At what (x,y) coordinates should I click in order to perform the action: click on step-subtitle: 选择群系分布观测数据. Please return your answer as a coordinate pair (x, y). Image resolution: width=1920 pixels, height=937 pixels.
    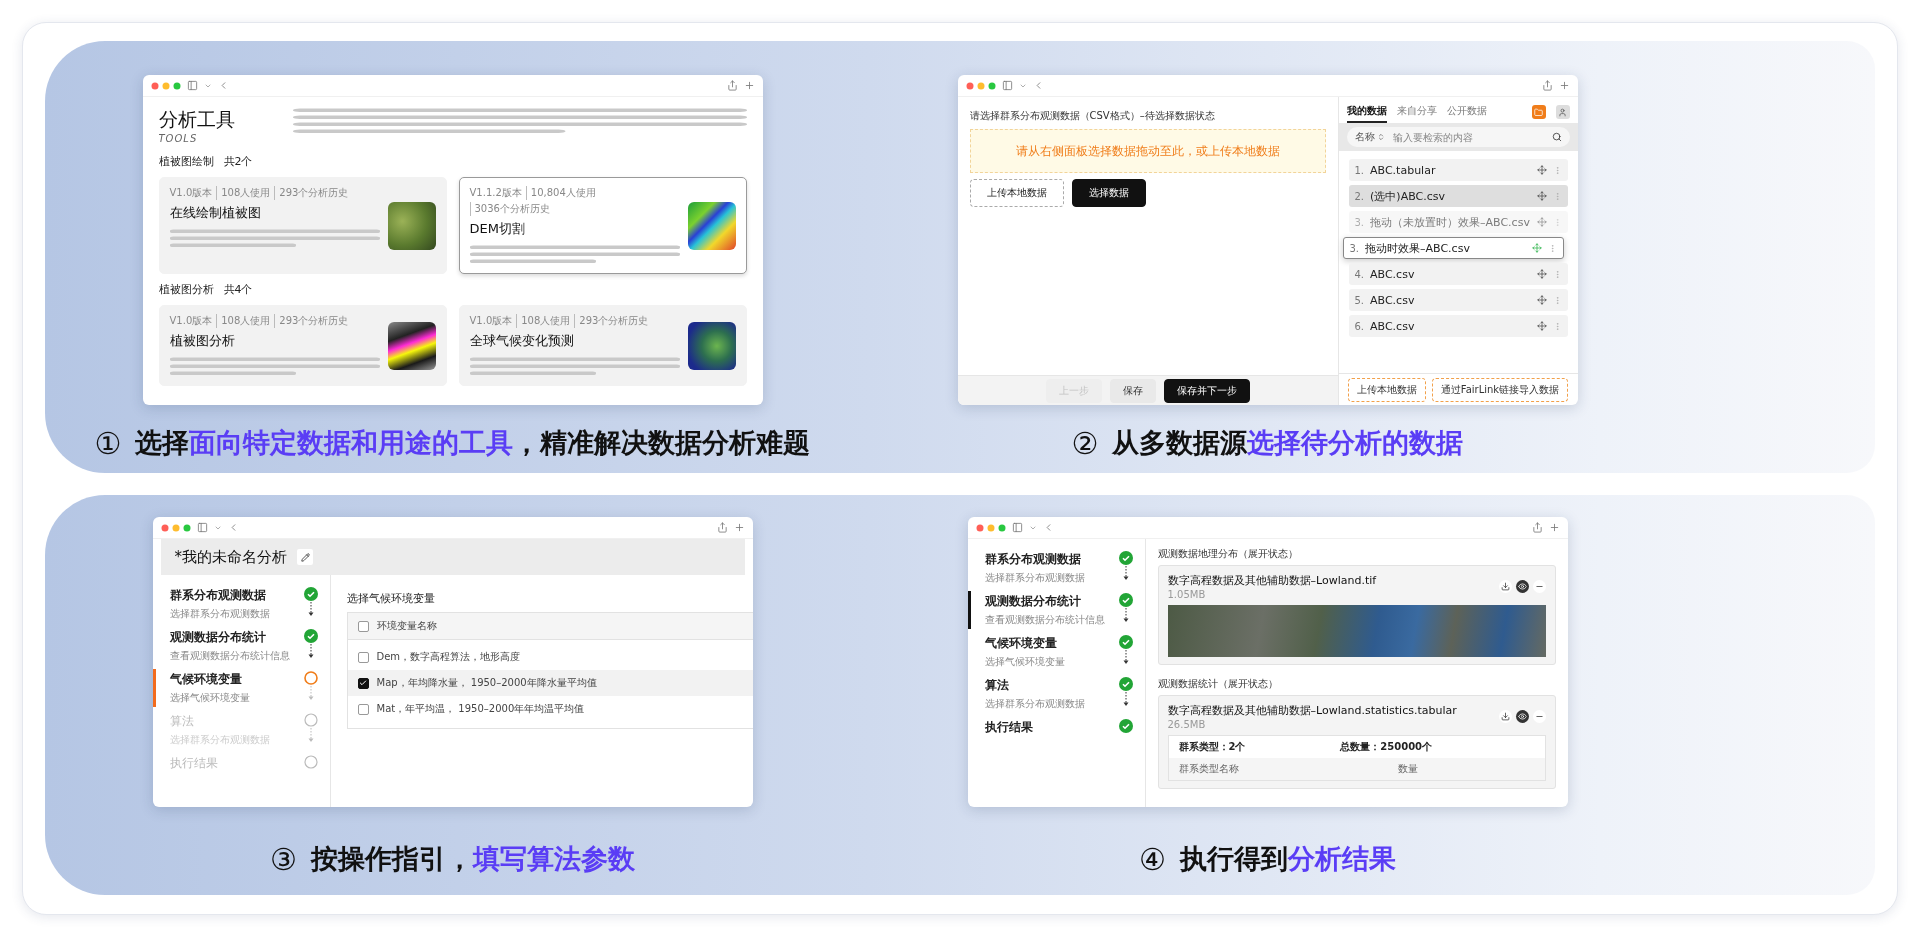
    Looking at the image, I should click on (1035, 704).